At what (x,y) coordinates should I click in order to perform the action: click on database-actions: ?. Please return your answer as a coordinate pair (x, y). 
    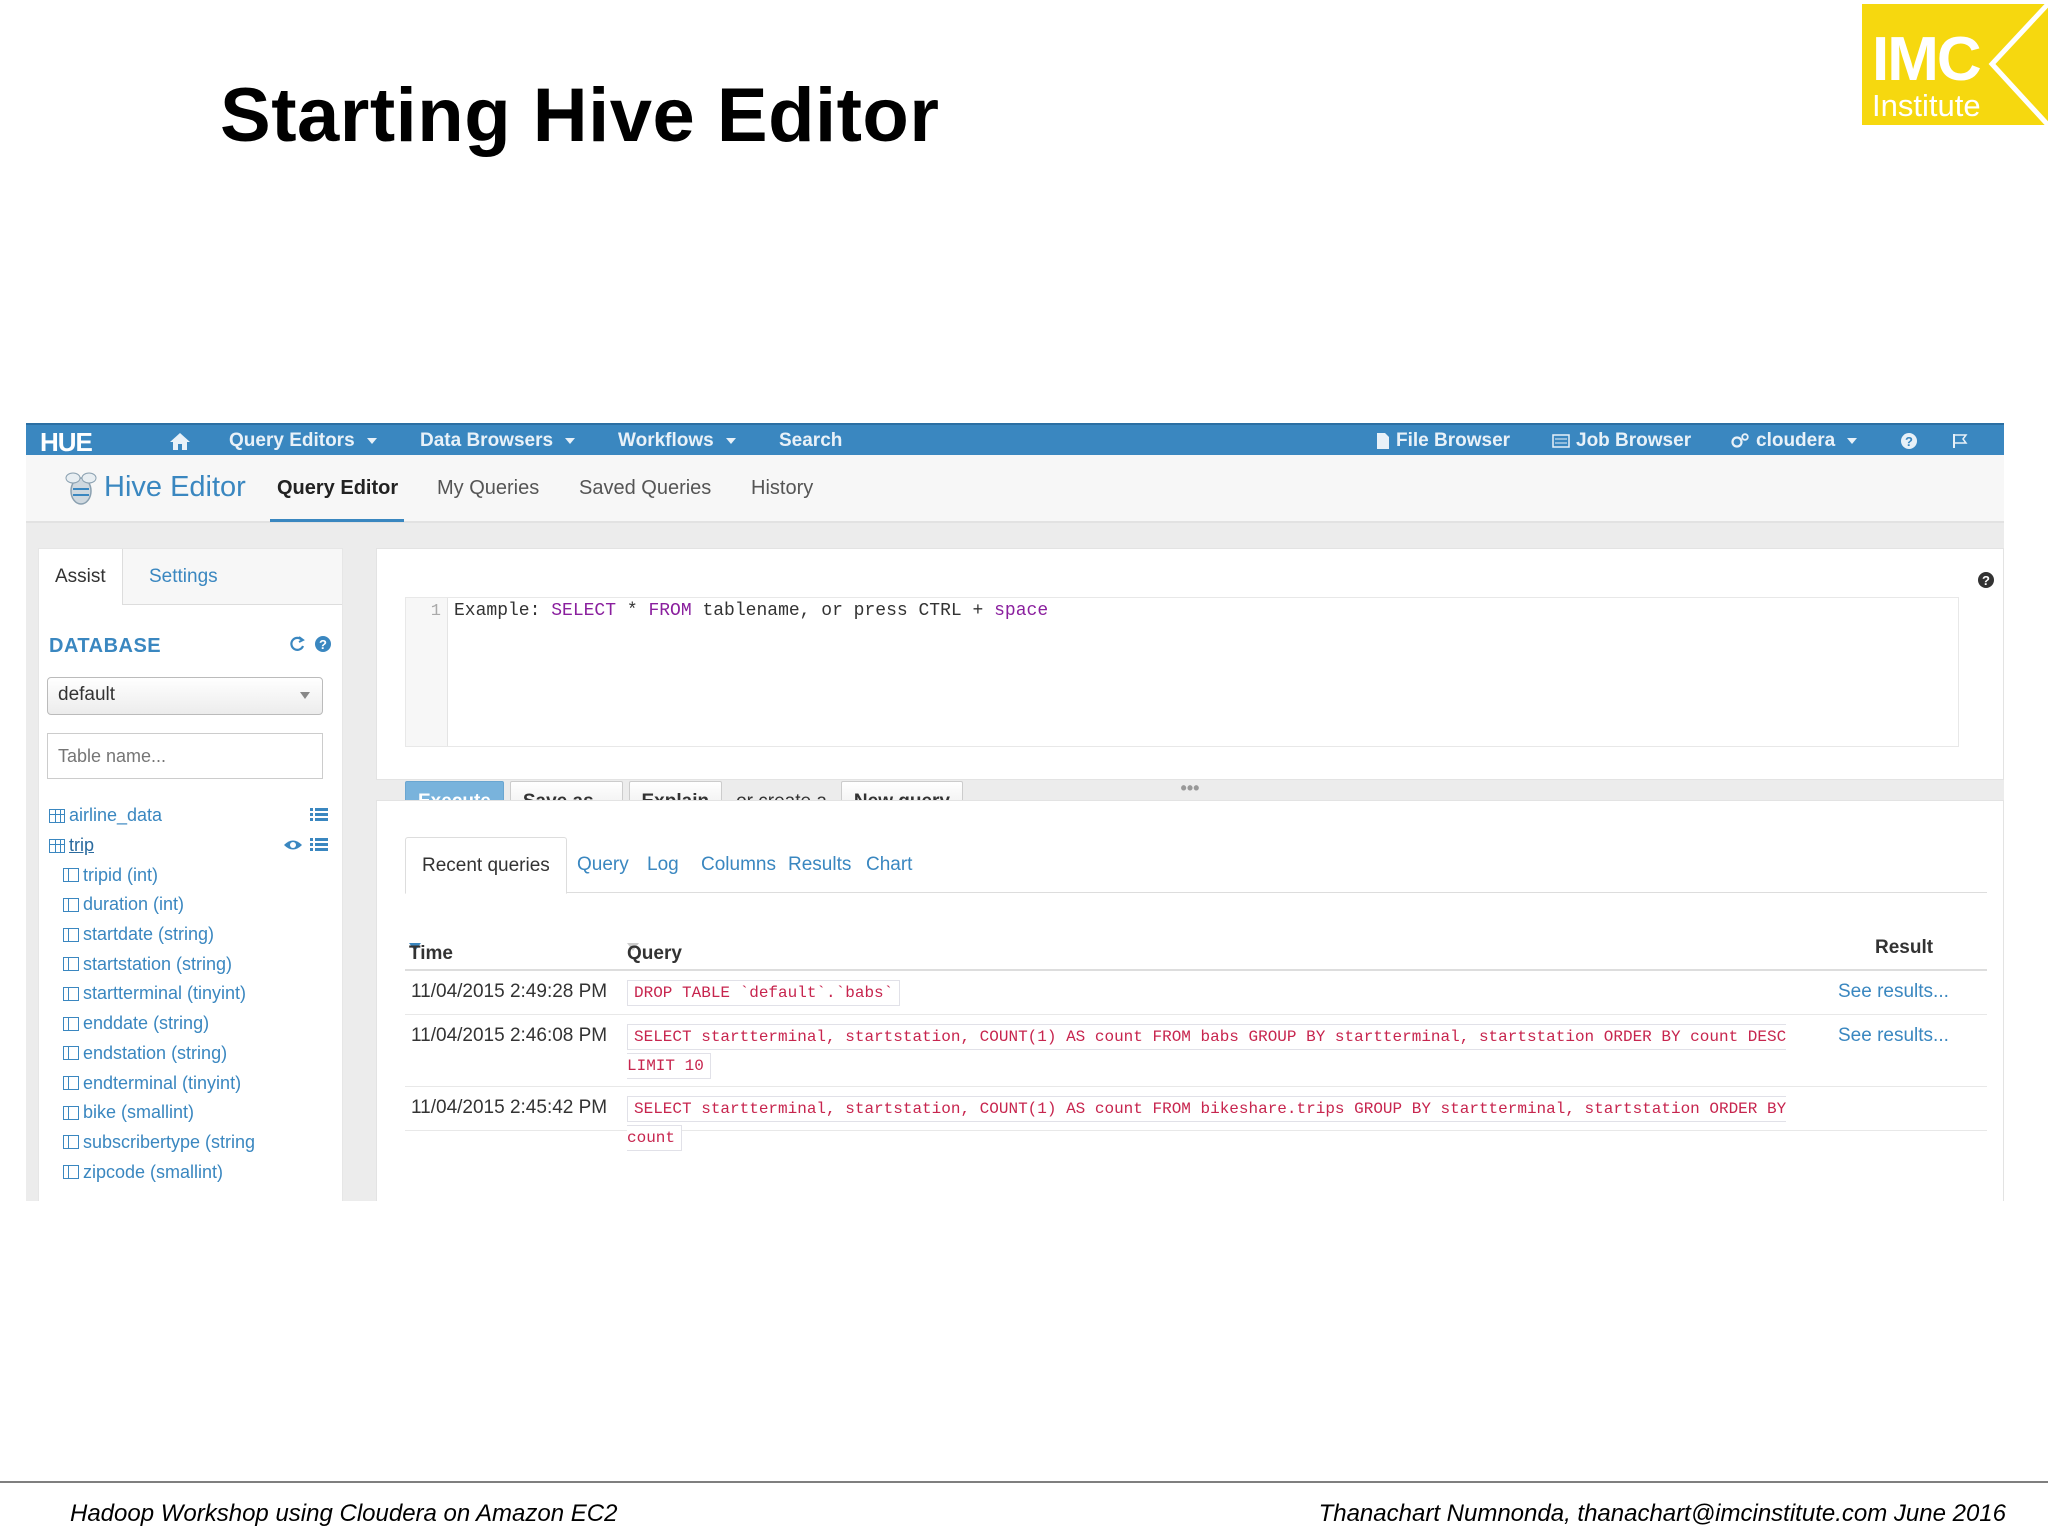
    Looking at the image, I should click on (310, 644).